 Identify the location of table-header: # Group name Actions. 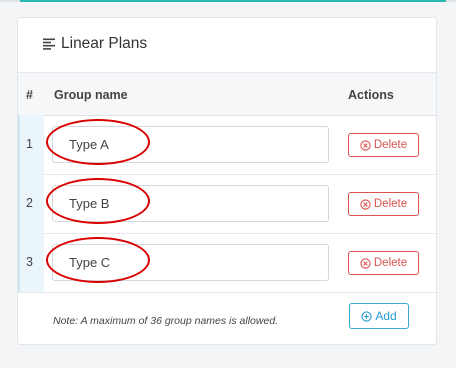
(227, 94).